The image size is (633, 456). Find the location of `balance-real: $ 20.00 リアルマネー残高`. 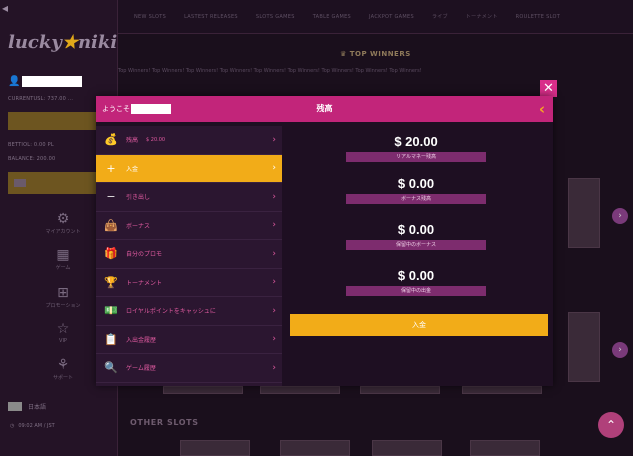

balance-real: $ 20.00 リアルマネー残高 is located at coordinates (416, 148).